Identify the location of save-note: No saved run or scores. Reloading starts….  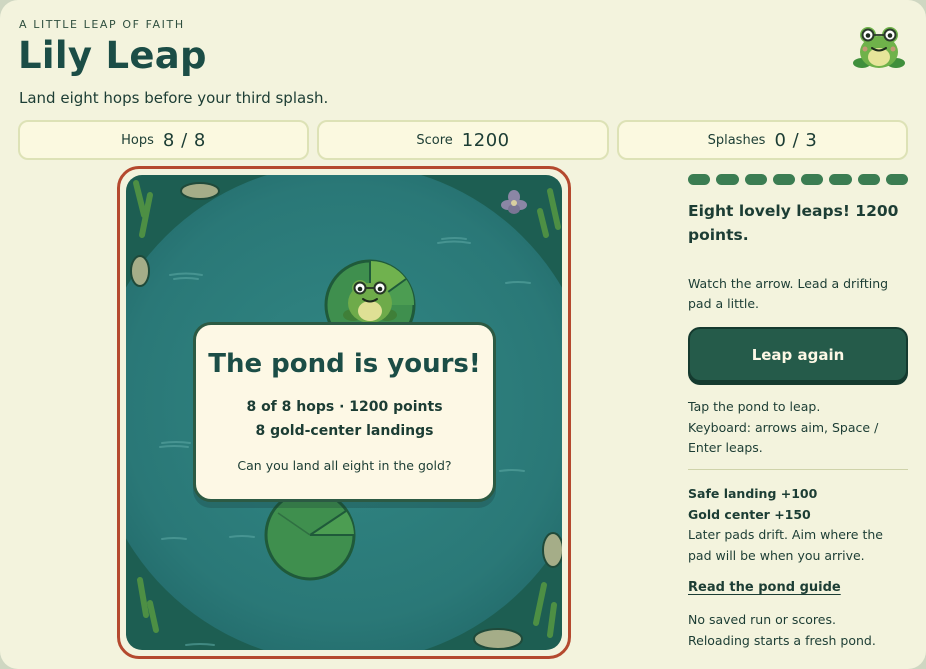
(798, 630).